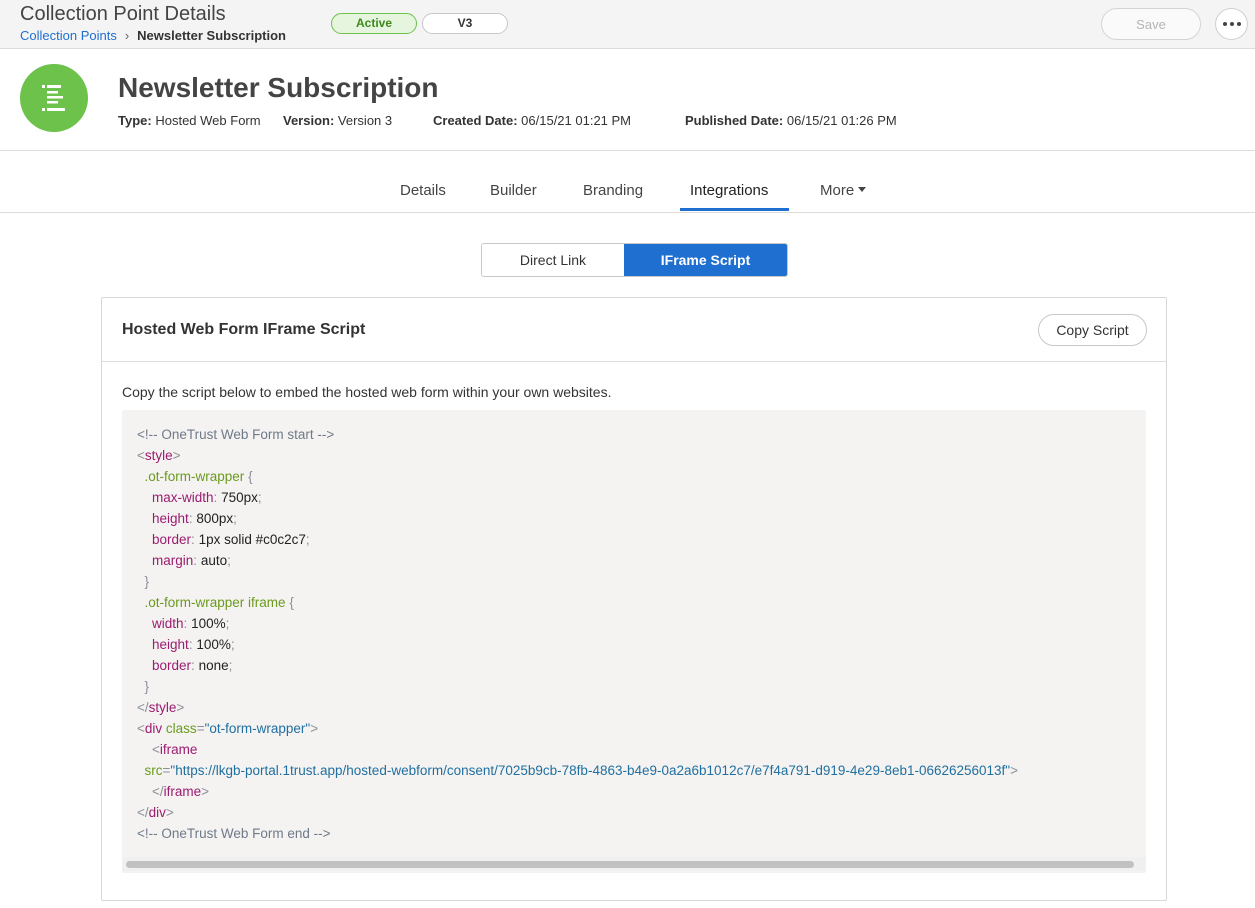 The image size is (1255, 908). Describe the element at coordinates (123, 14) in the screenshot. I see `page-title: Collection Point Details` at that location.